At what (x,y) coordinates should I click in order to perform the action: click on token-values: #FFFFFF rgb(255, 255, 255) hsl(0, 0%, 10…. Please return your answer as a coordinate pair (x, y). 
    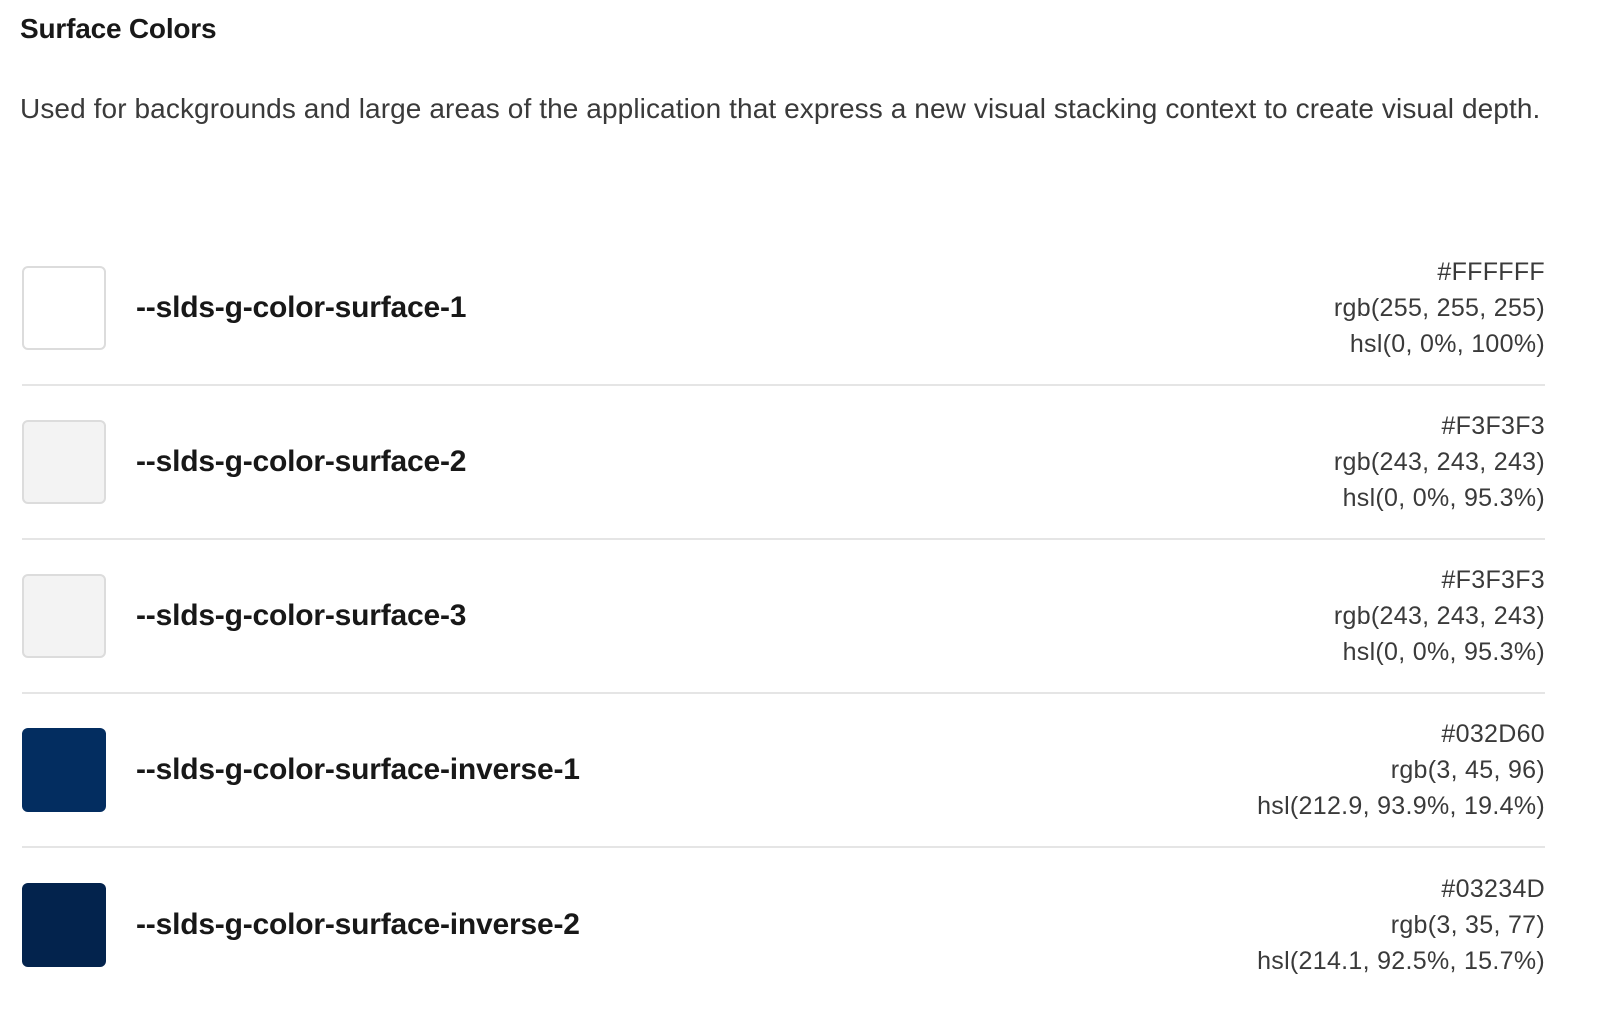
    Looking at the image, I should click on (1439, 308).